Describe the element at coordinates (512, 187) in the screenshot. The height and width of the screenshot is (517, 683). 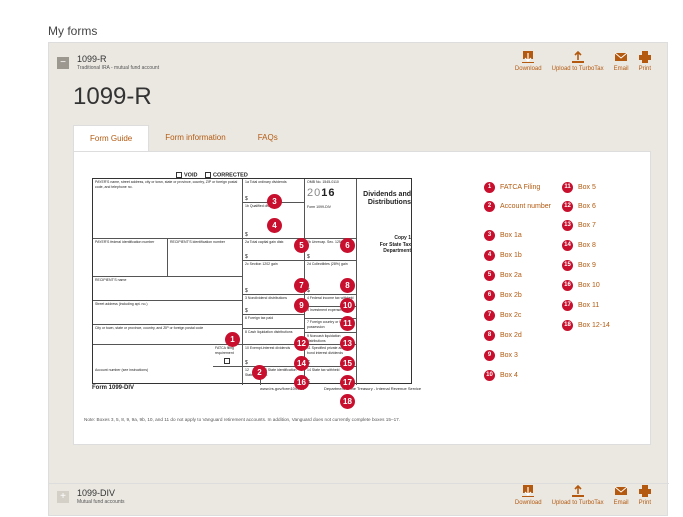
I see `legend-item-fatca: 1 FATCA Filing` at that location.